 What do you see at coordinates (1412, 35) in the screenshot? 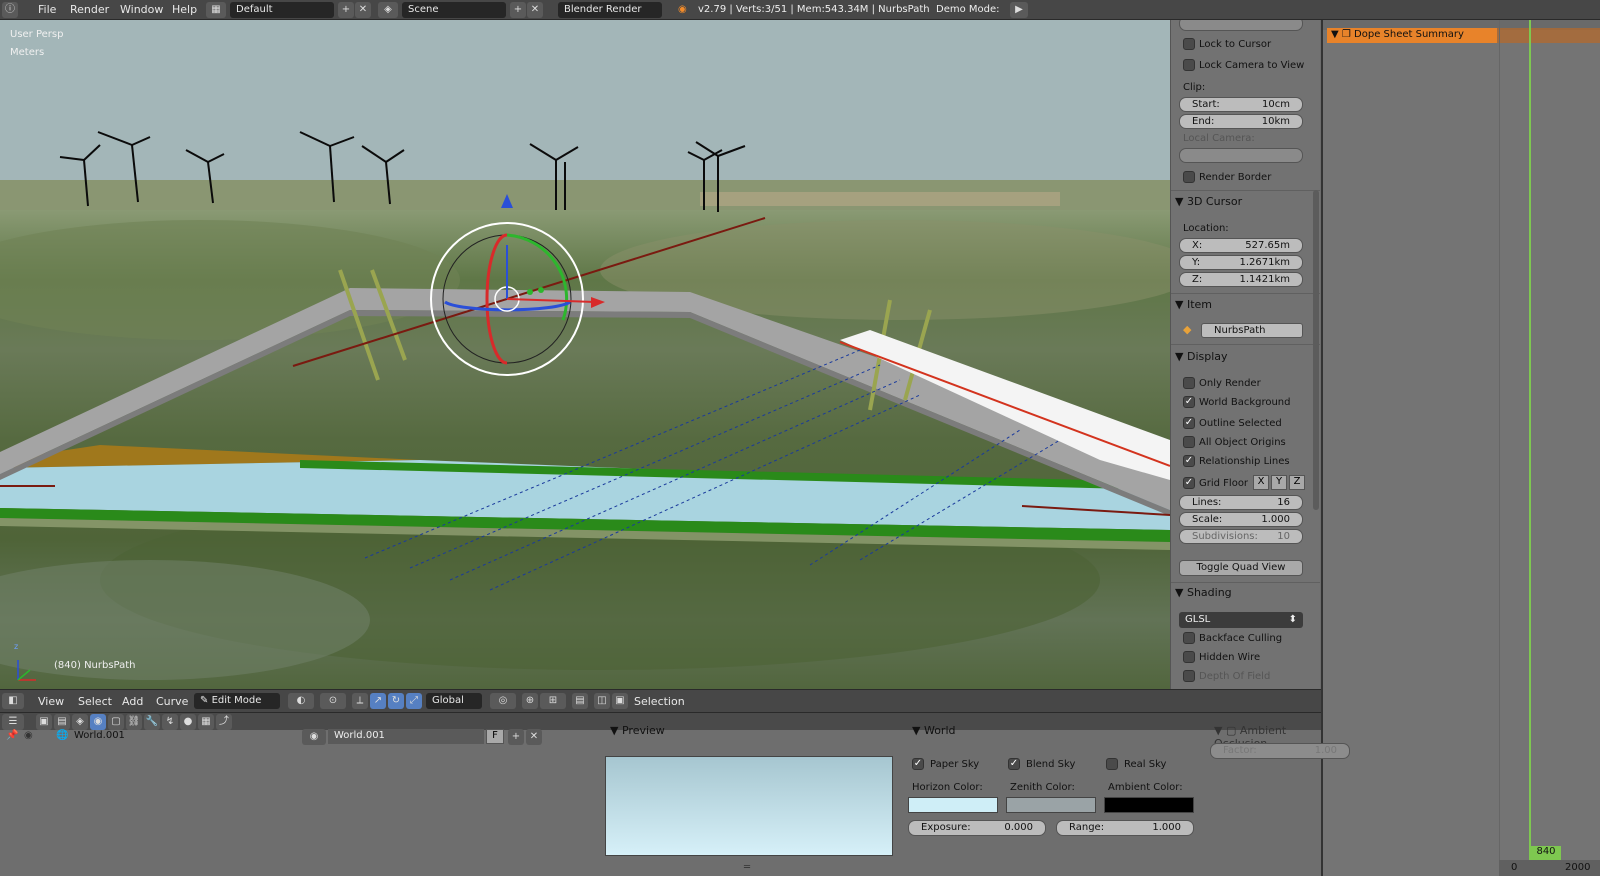
I see `dope-sheet-summary-row: ▼ ❐ Dope Sheet Summary` at bounding box center [1412, 35].